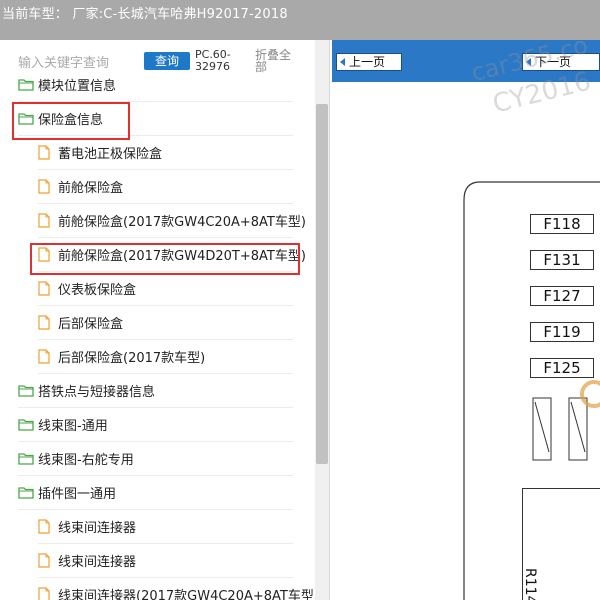  I want to click on fuse-label: F119, so click(562, 332).